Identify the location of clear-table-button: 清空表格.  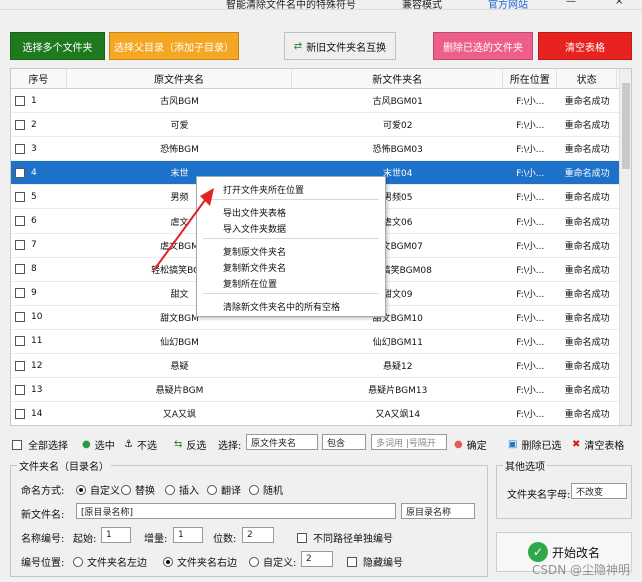
(585, 46).